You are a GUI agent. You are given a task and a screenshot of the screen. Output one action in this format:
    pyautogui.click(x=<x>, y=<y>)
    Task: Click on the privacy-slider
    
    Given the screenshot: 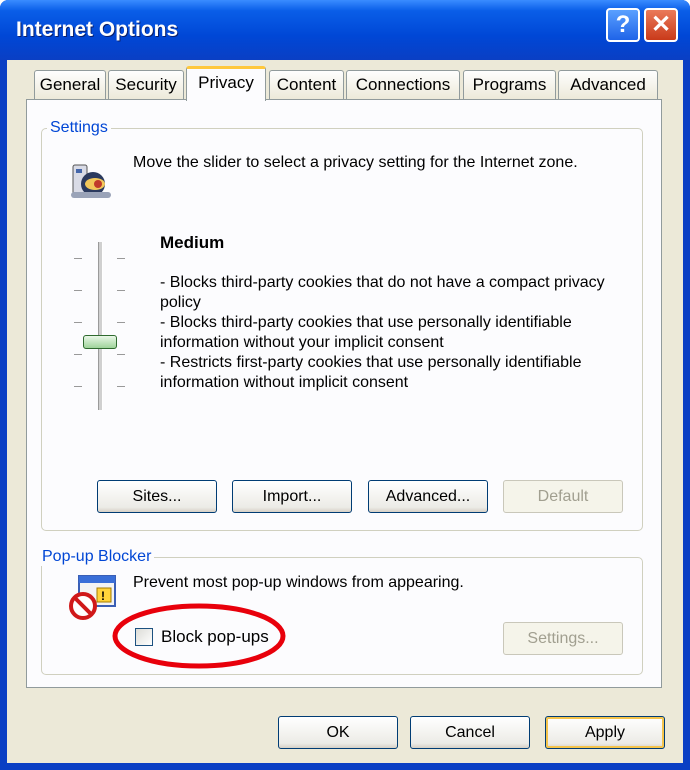 What is the action you would take?
    pyautogui.click(x=100, y=327)
    